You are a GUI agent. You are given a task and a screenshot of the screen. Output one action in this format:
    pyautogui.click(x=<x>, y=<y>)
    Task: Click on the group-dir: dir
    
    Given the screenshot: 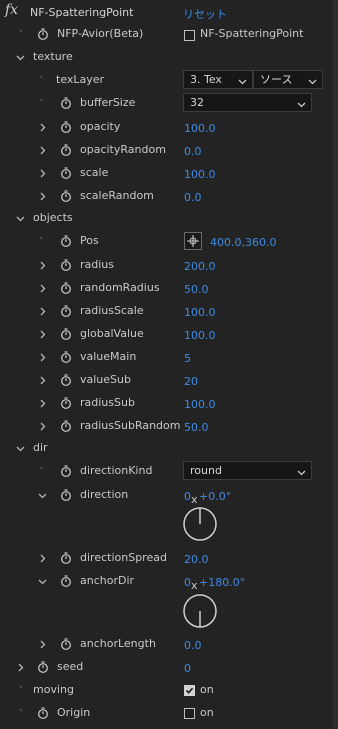 What is the action you would take?
    pyautogui.click(x=166, y=448)
    